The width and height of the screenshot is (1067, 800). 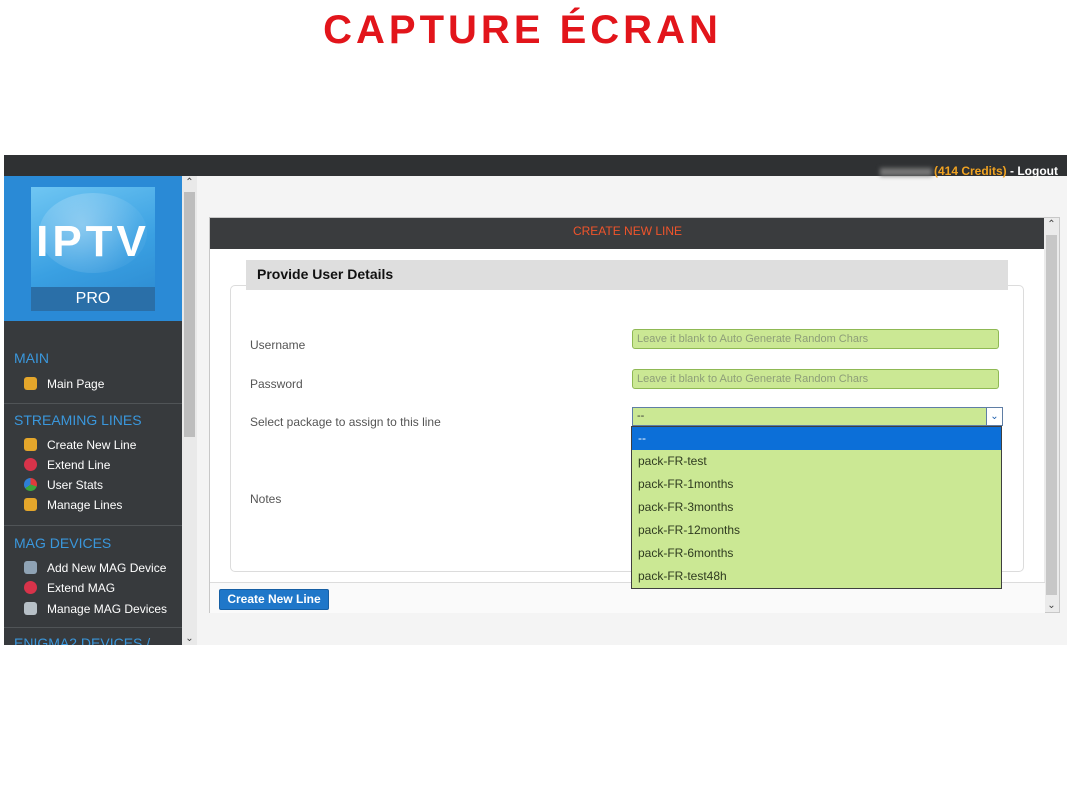 I want to click on notes-label: Notes, so click(x=266, y=499).